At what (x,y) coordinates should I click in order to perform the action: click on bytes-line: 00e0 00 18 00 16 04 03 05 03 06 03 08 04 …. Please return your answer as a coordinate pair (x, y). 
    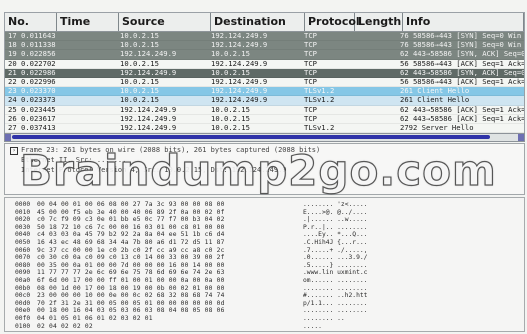
    Looking at the image, I should click on (234, 311).